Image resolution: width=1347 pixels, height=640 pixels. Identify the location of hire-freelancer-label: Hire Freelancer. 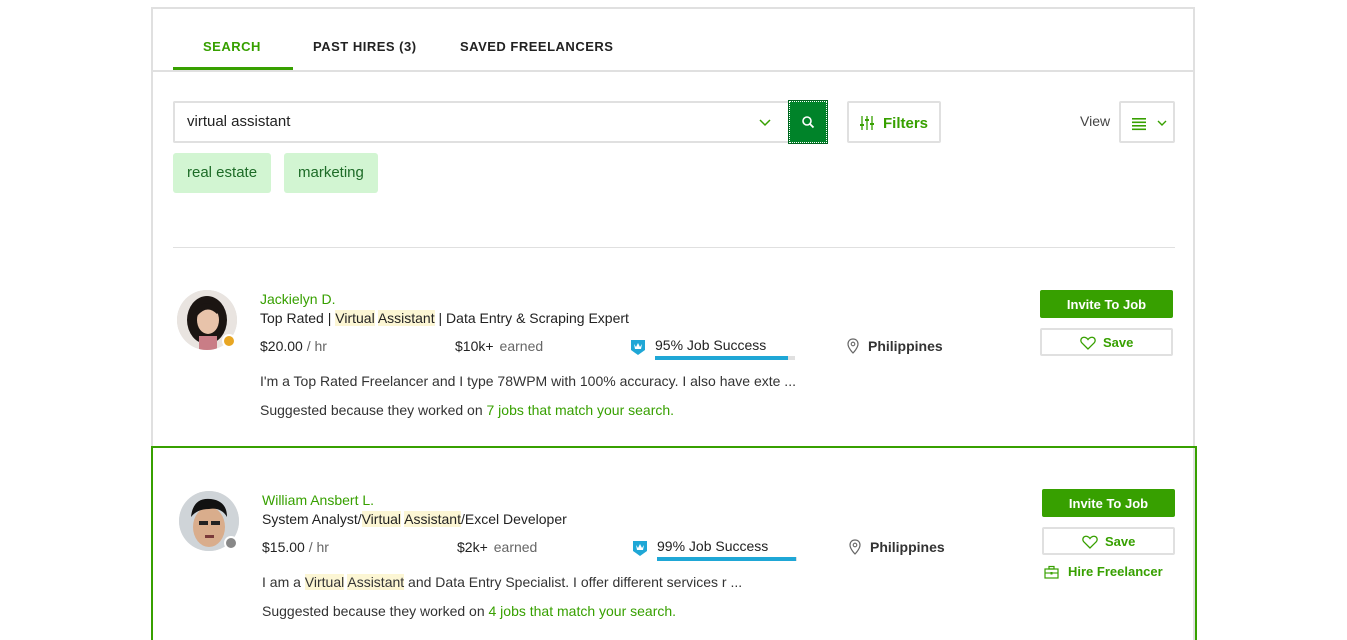
(1115, 571).